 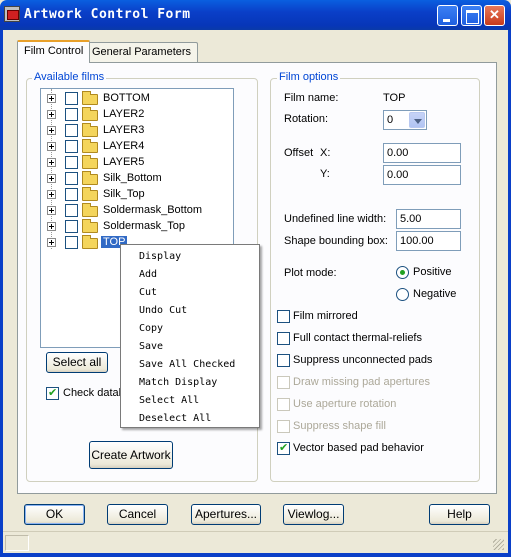 What do you see at coordinates (283, 404) in the screenshot?
I see `use-aperture-rotation-checkbox` at bounding box center [283, 404].